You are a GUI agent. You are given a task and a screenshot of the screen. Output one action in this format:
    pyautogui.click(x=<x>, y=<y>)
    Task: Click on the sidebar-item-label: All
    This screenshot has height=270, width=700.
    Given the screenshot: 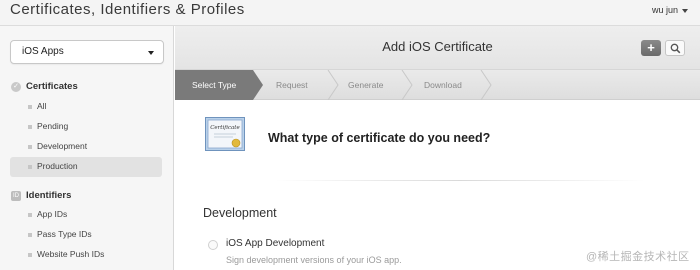 What is the action you would take?
    pyautogui.click(x=42, y=106)
    